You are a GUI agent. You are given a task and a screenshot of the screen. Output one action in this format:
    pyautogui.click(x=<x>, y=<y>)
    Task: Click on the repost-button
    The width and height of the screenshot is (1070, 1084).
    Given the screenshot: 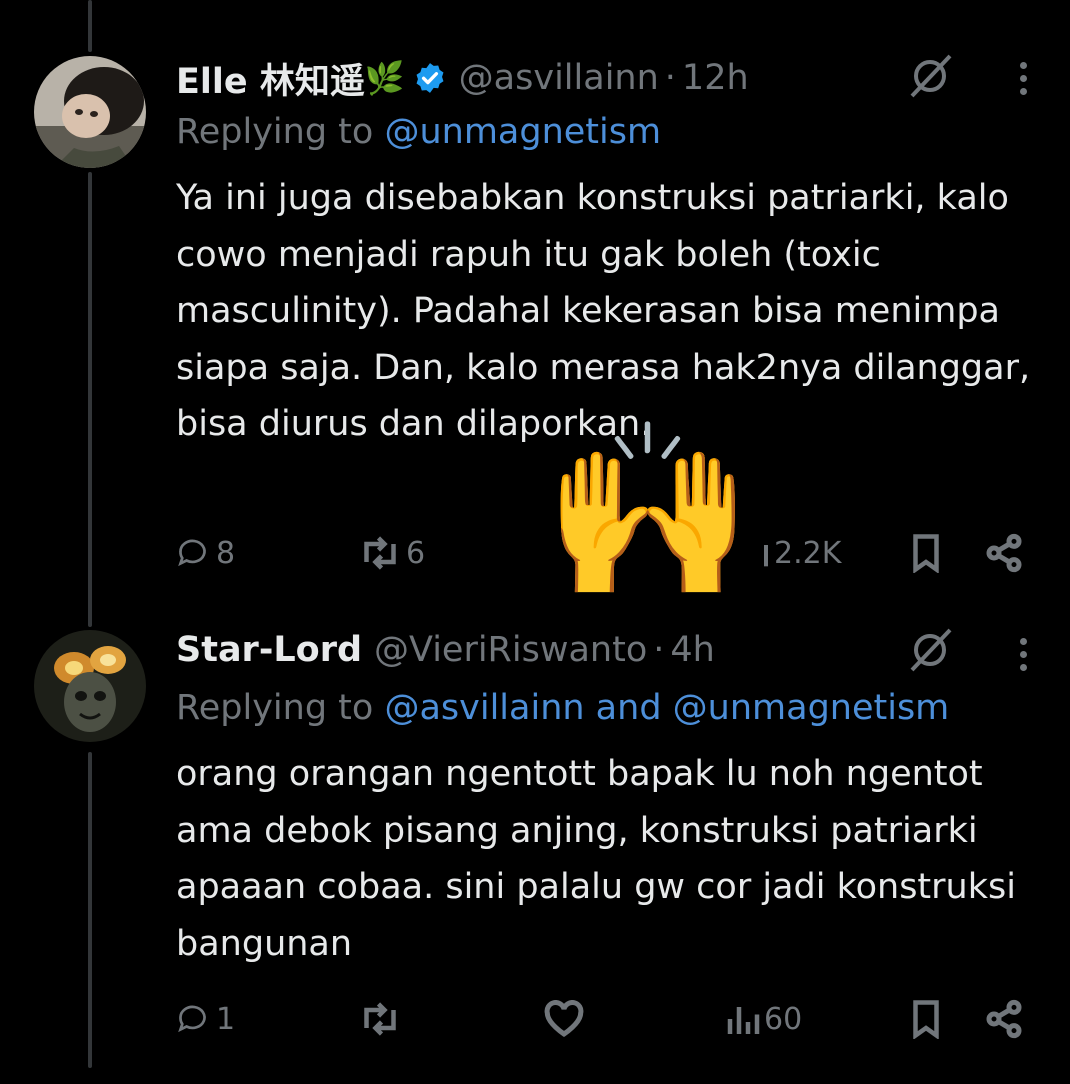 What is the action you would take?
    pyautogui.click(x=380, y=1019)
    